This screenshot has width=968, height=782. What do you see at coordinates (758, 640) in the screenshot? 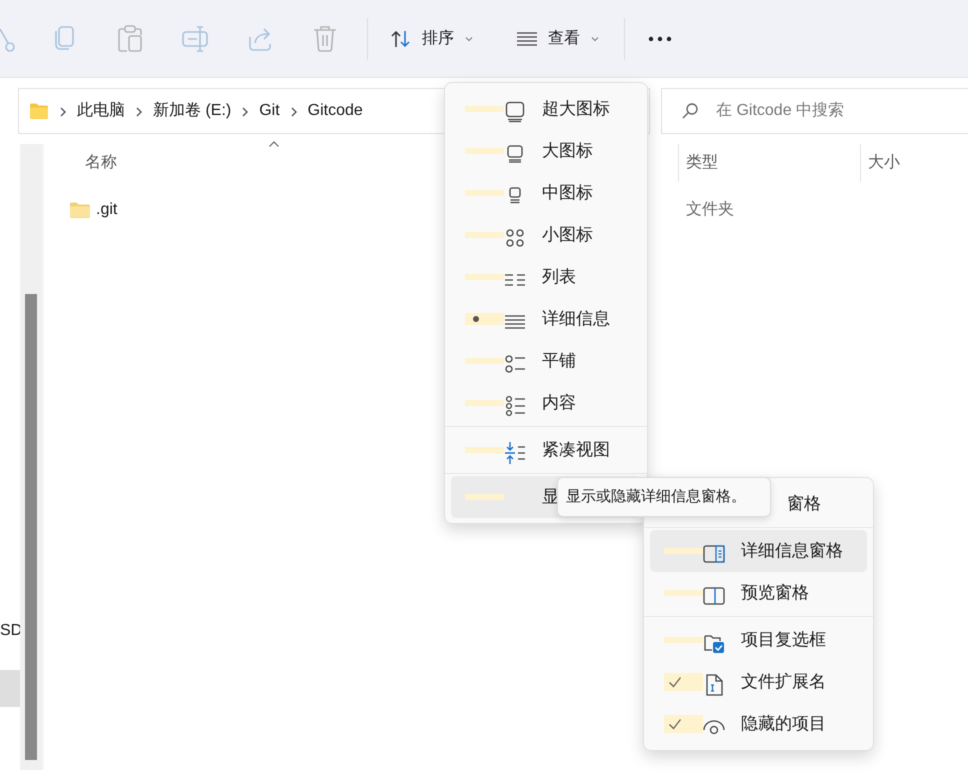
I see `menu-item: 项目复选框` at bounding box center [758, 640].